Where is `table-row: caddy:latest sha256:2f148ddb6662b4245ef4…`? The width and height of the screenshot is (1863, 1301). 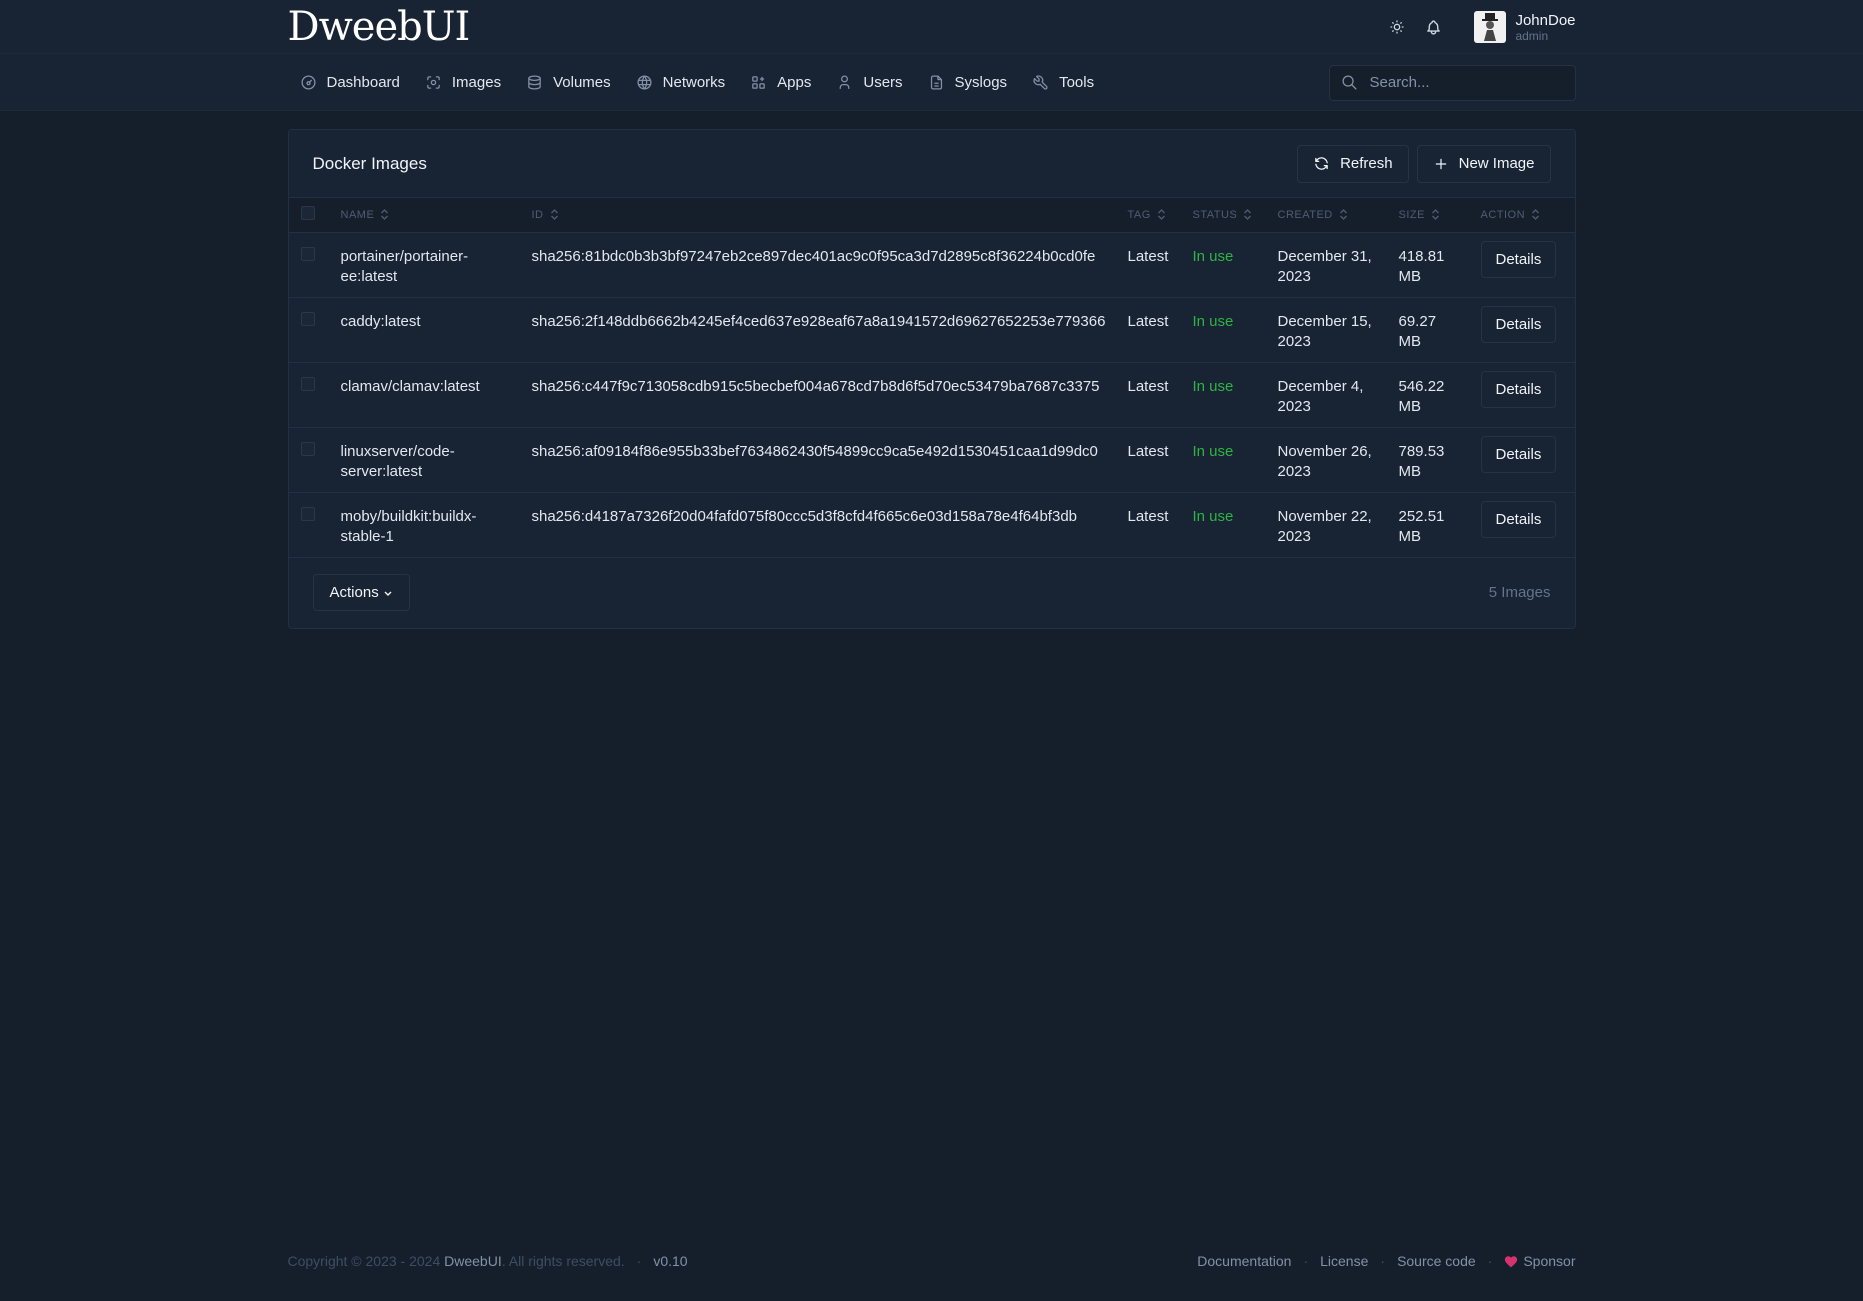 table-row: caddy:latest sha256:2f148ddb6662b4245ef4… is located at coordinates (931, 329).